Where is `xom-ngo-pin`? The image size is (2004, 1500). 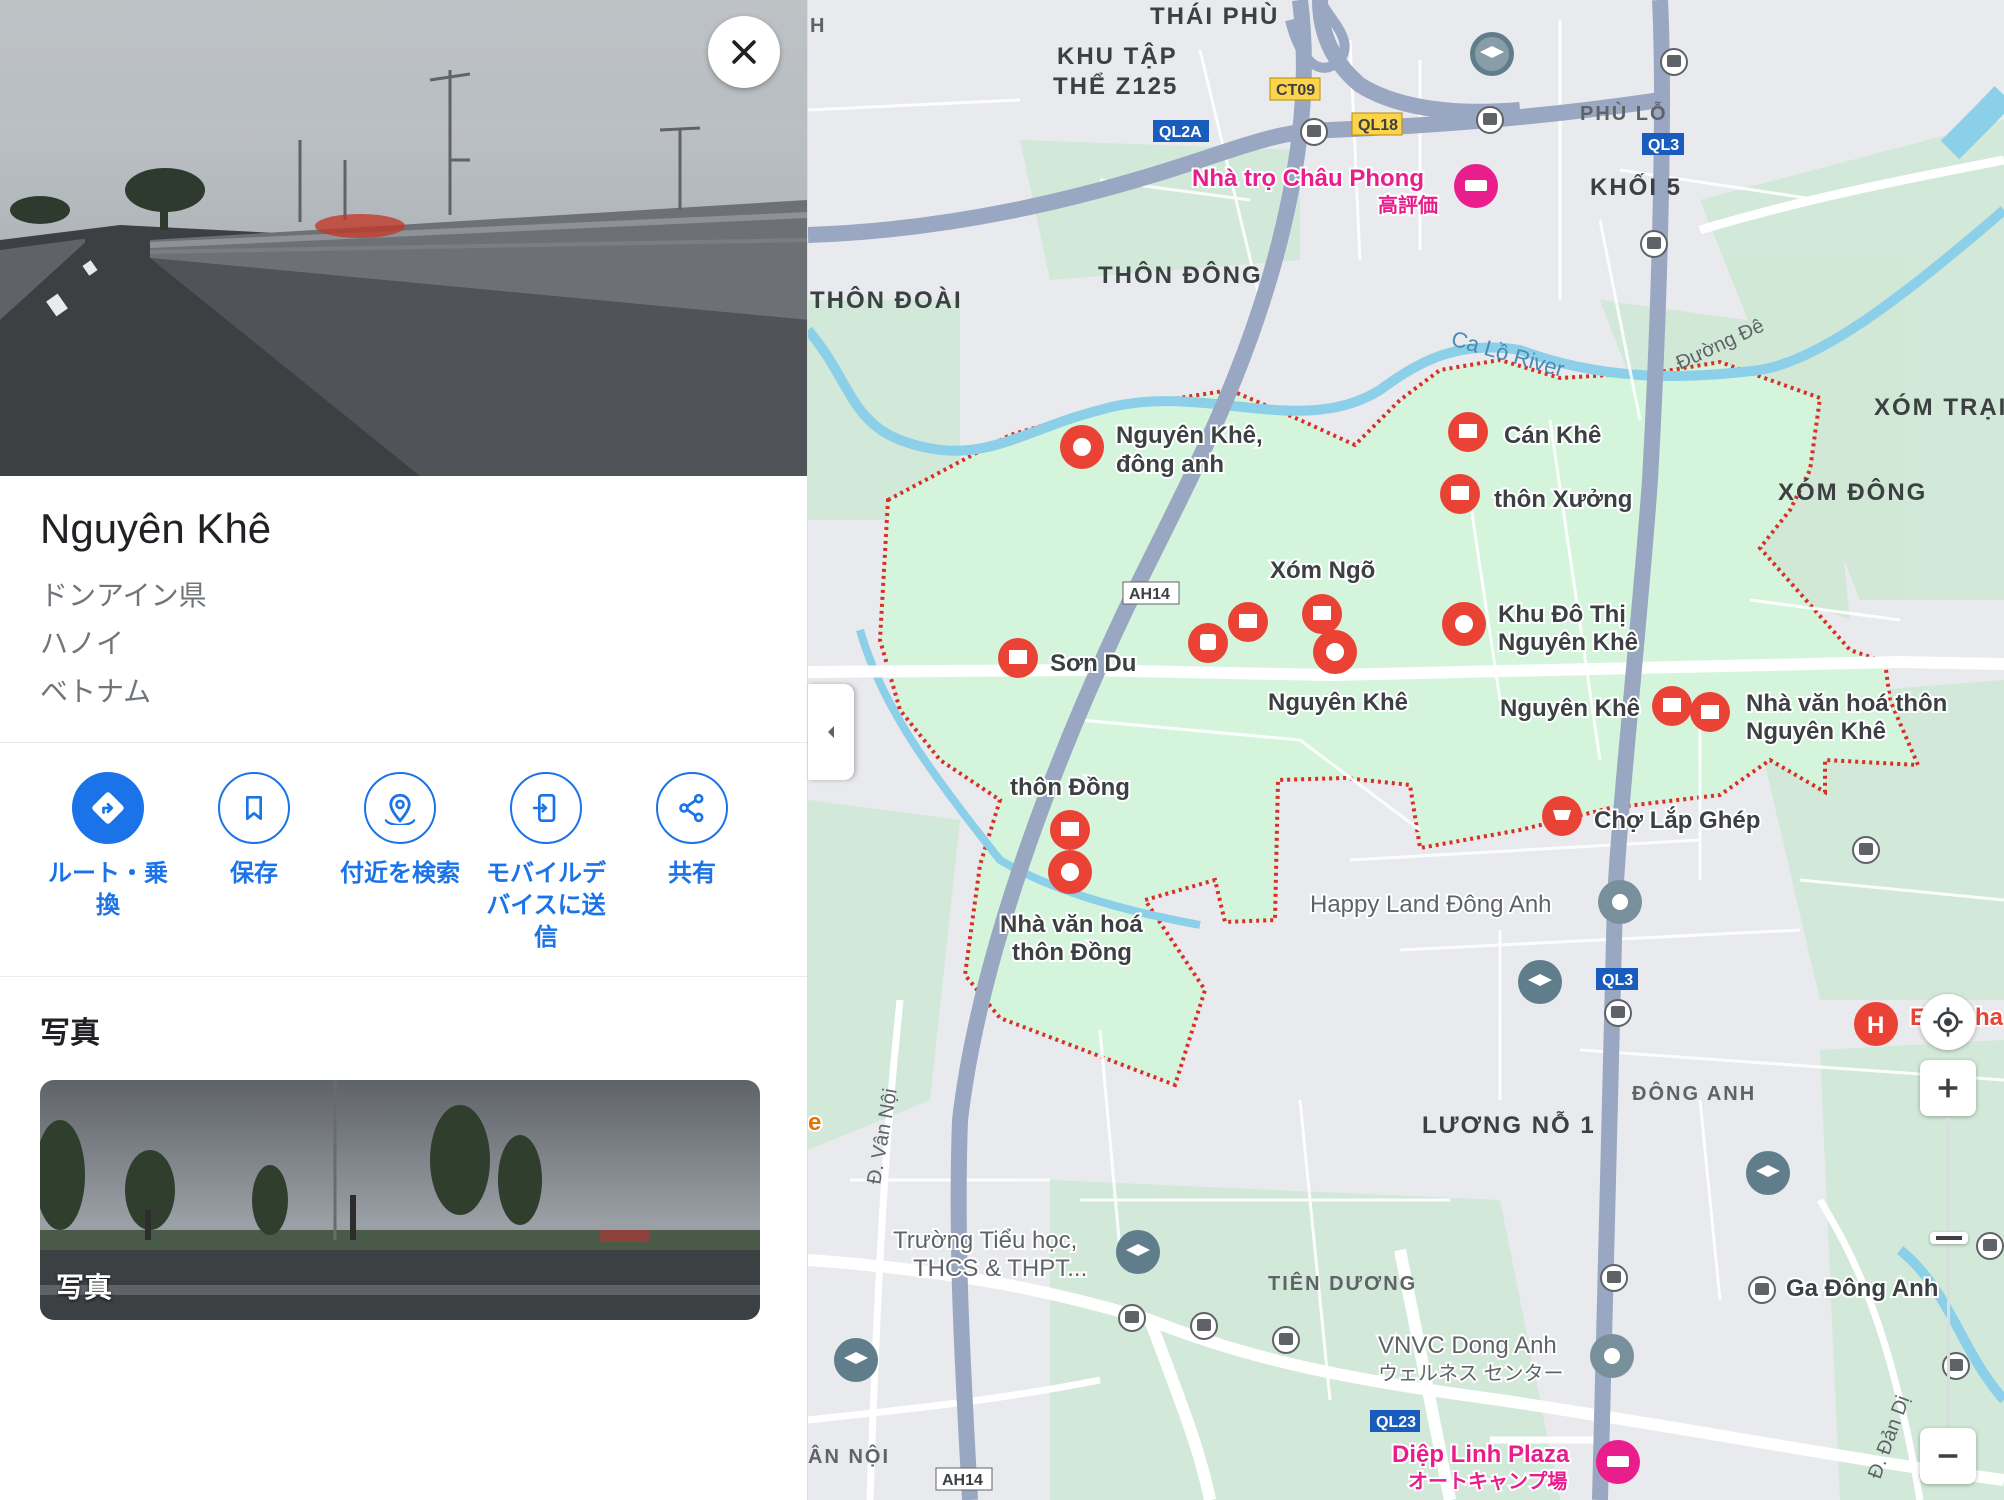 xom-ngo-pin is located at coordinates (1322, 614).